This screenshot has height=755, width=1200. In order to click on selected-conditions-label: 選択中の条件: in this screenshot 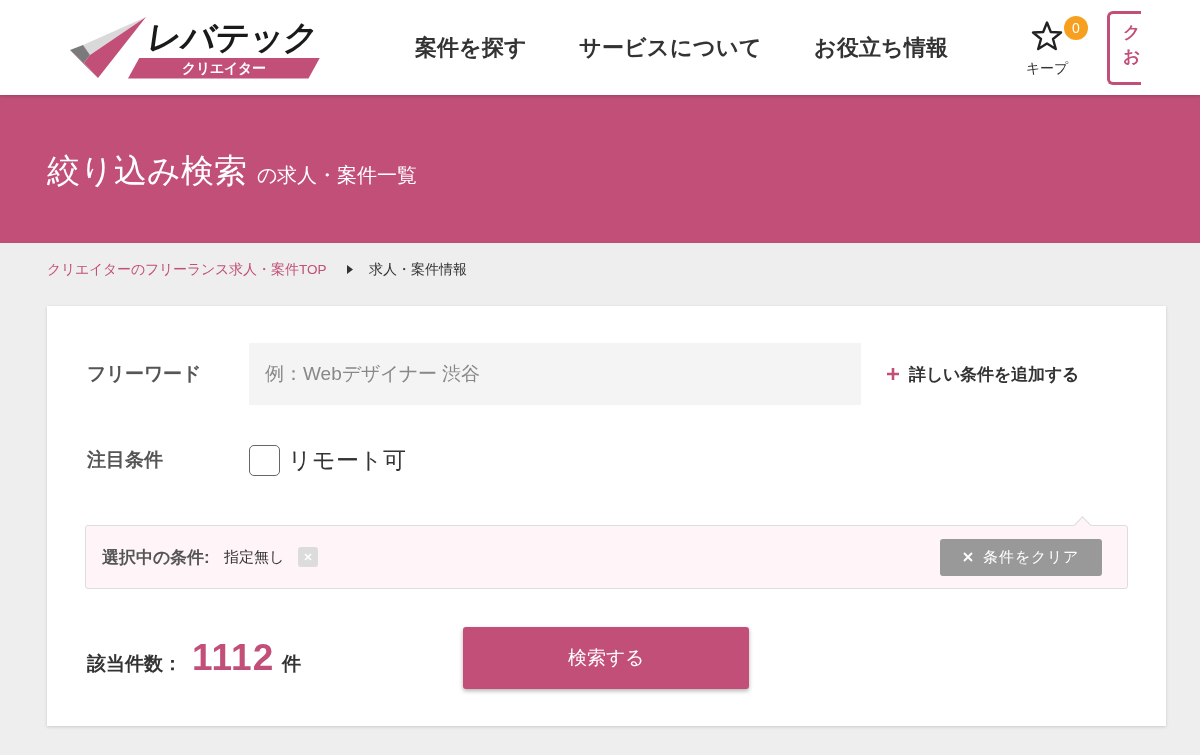, I will do `click(156, 557)`.